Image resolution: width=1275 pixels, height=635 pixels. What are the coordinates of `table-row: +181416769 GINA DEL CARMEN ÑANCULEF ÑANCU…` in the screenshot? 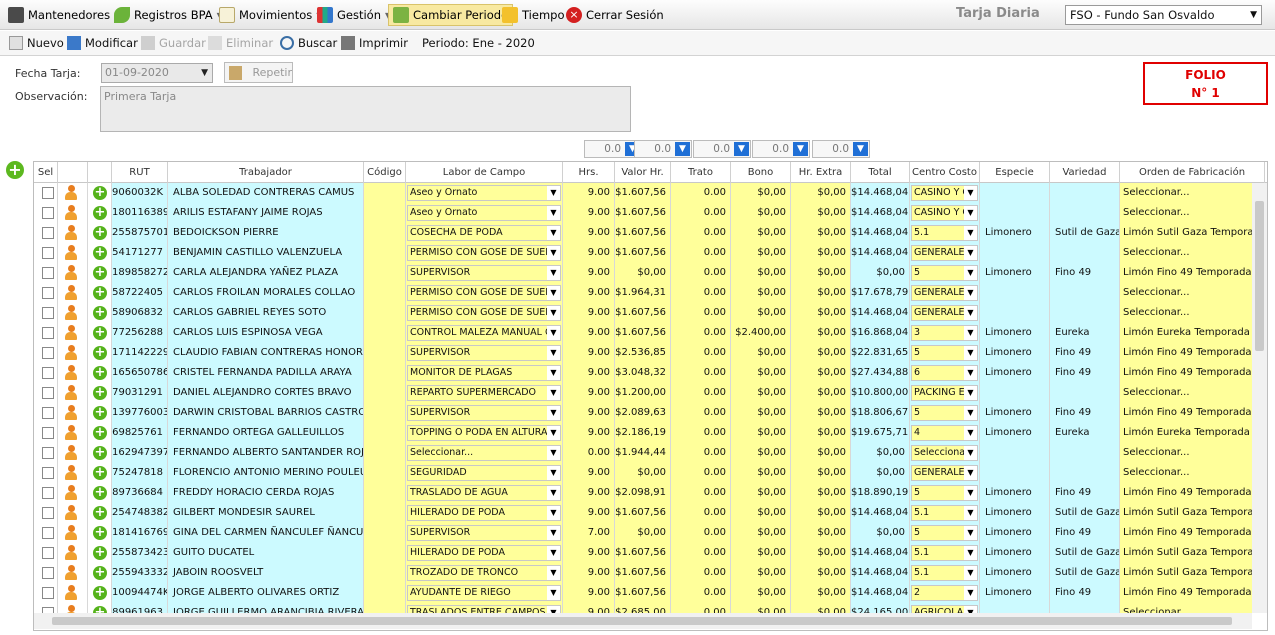 It's located at (643, 533).